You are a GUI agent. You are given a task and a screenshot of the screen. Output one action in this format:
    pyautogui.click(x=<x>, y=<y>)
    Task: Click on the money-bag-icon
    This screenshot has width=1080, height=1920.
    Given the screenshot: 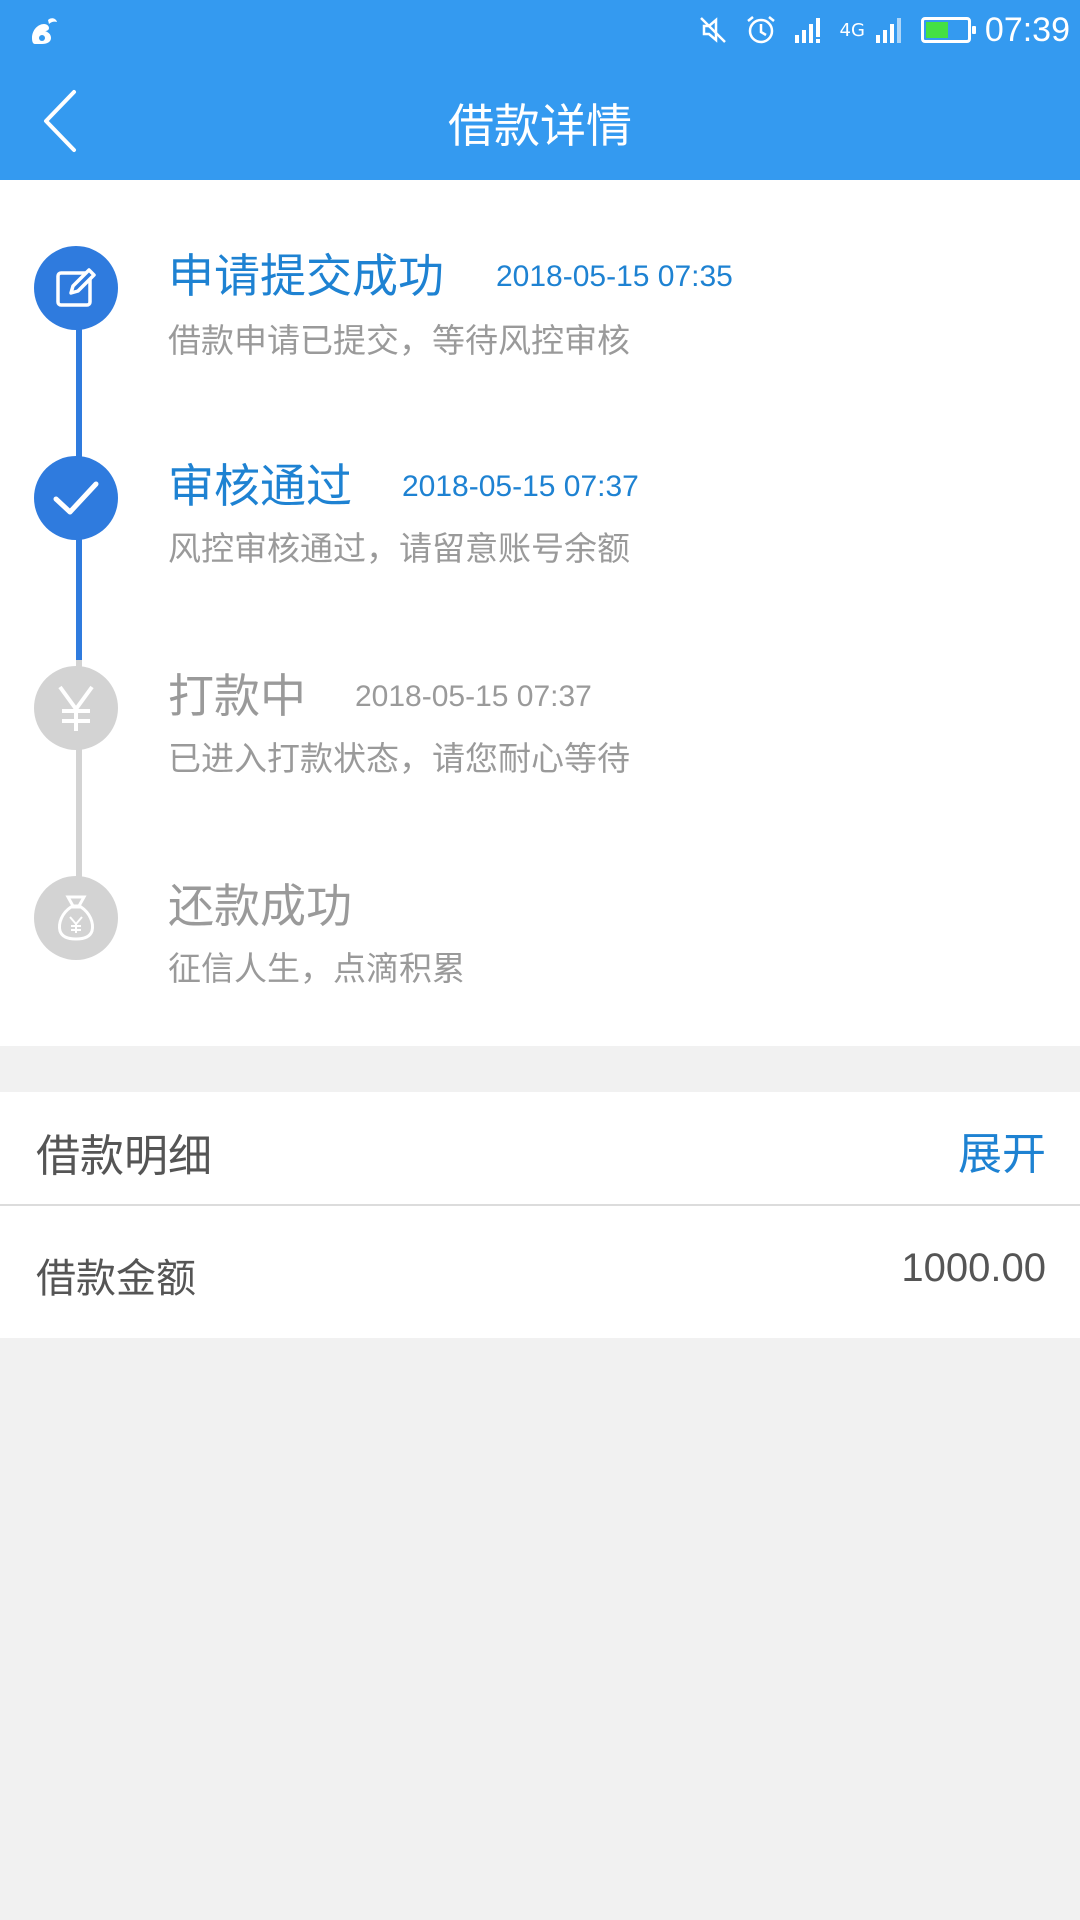 What is the action you would take?
    pyautogui.click(x=76, y=918)
    